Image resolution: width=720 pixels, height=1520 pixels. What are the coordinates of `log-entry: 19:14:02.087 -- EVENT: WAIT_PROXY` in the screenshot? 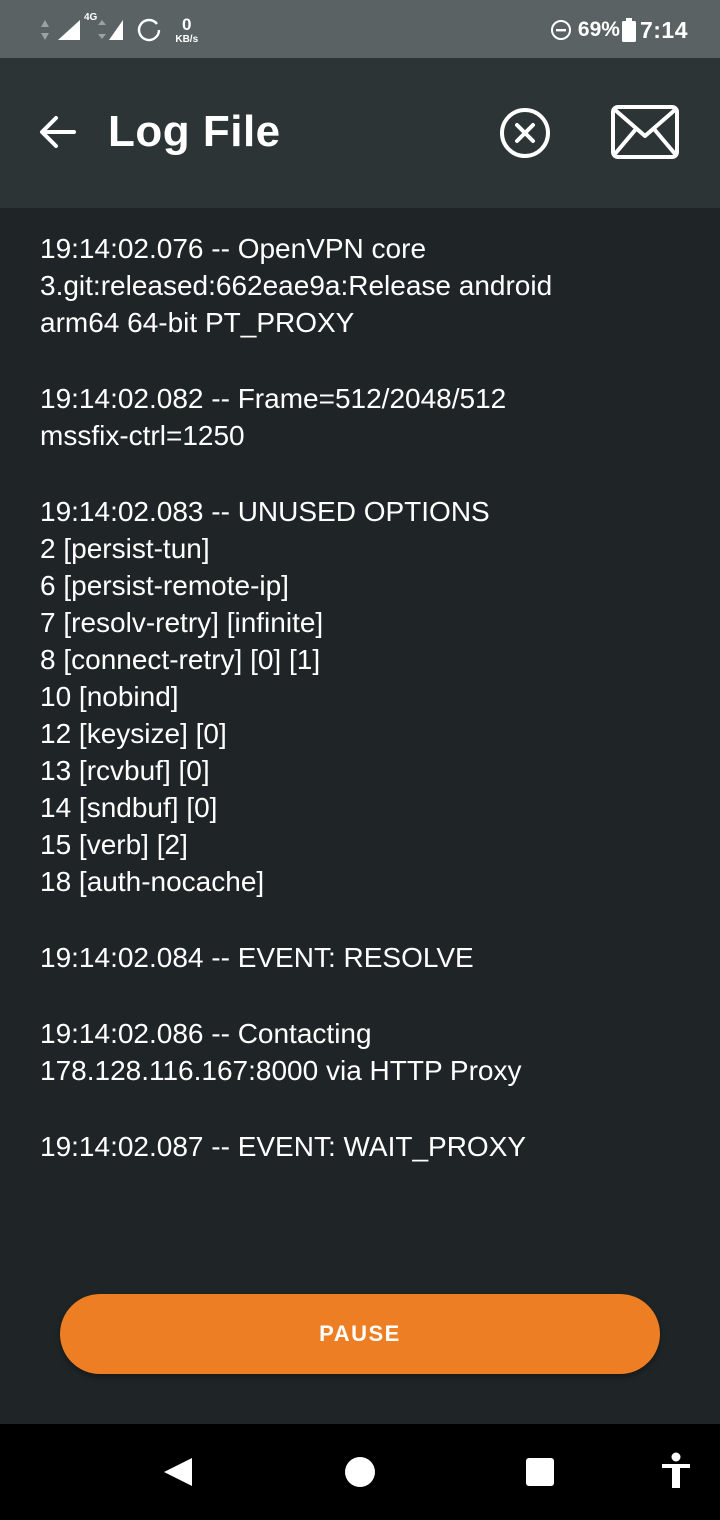 It's located at (283, 1146).